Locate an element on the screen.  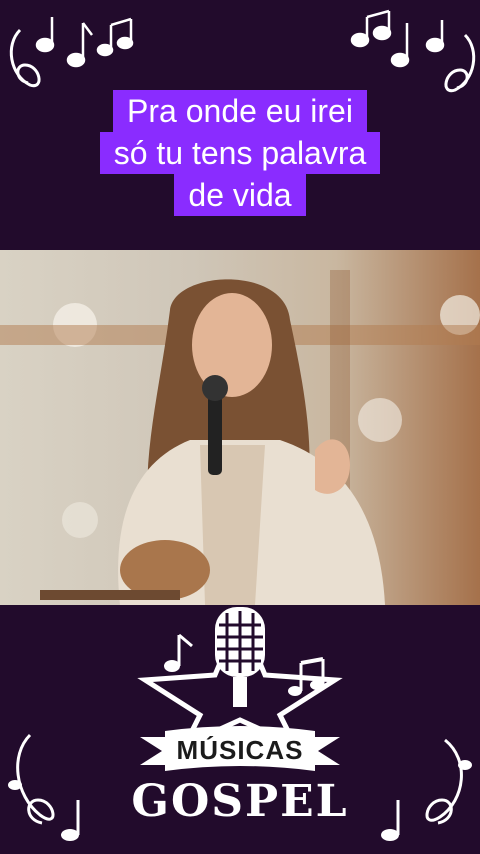
logo-main-text: GOSPEL is located at coordinates (240, 801).